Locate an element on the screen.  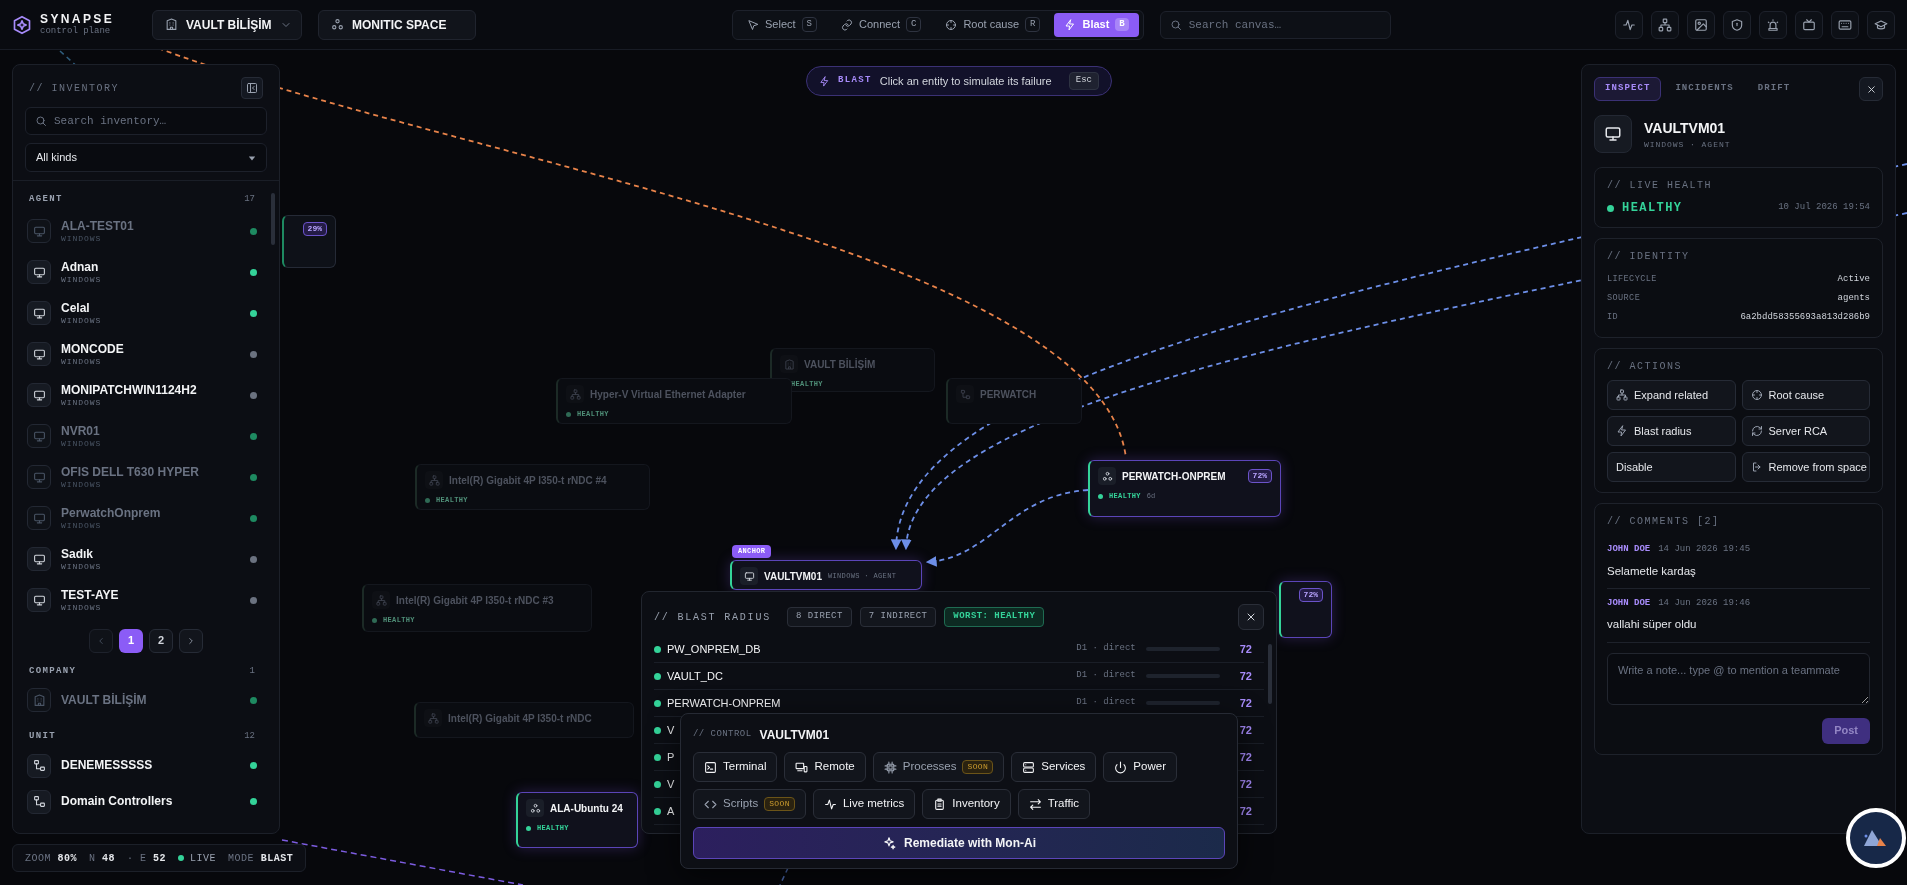
security-button is located at coordinates (1737, 24).